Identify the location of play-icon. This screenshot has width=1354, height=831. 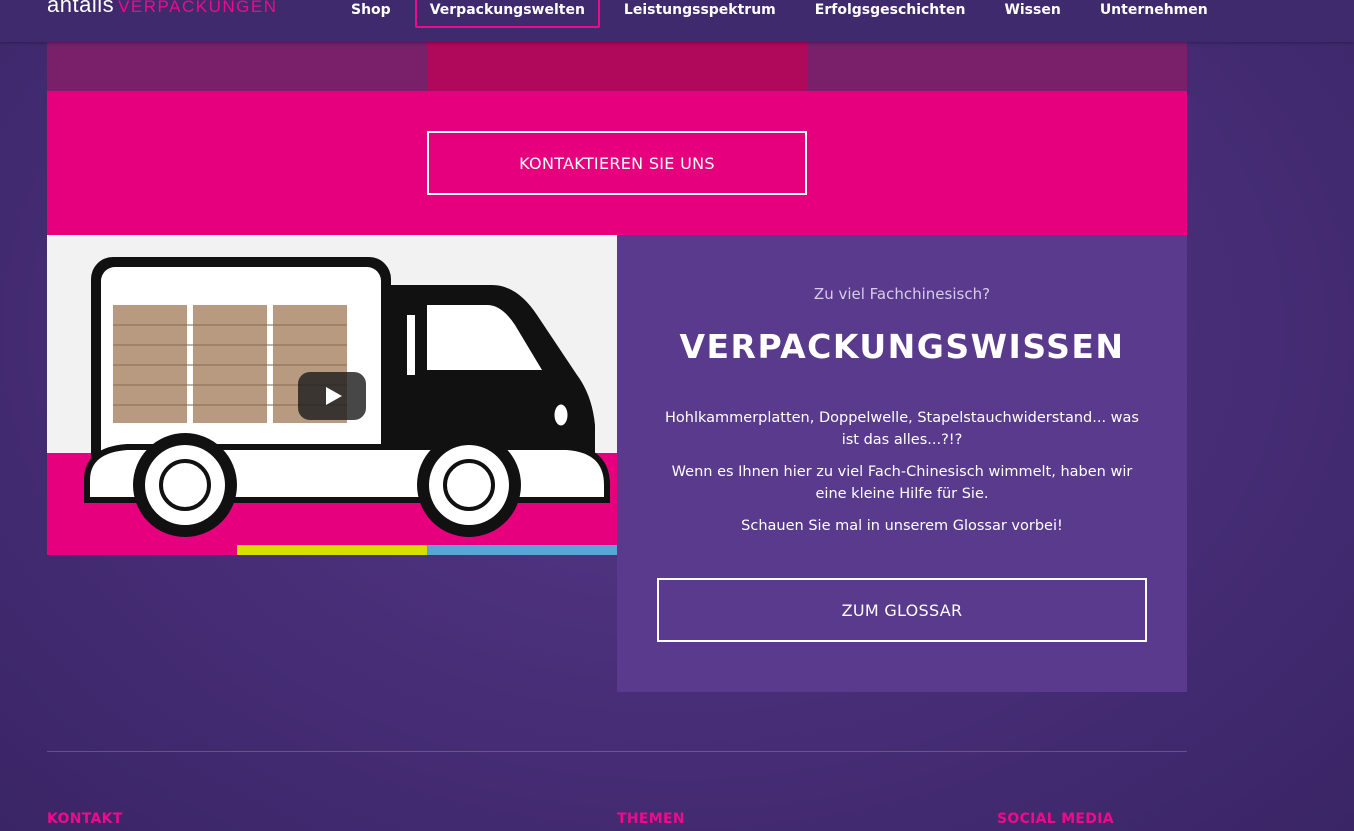
(334, 396).